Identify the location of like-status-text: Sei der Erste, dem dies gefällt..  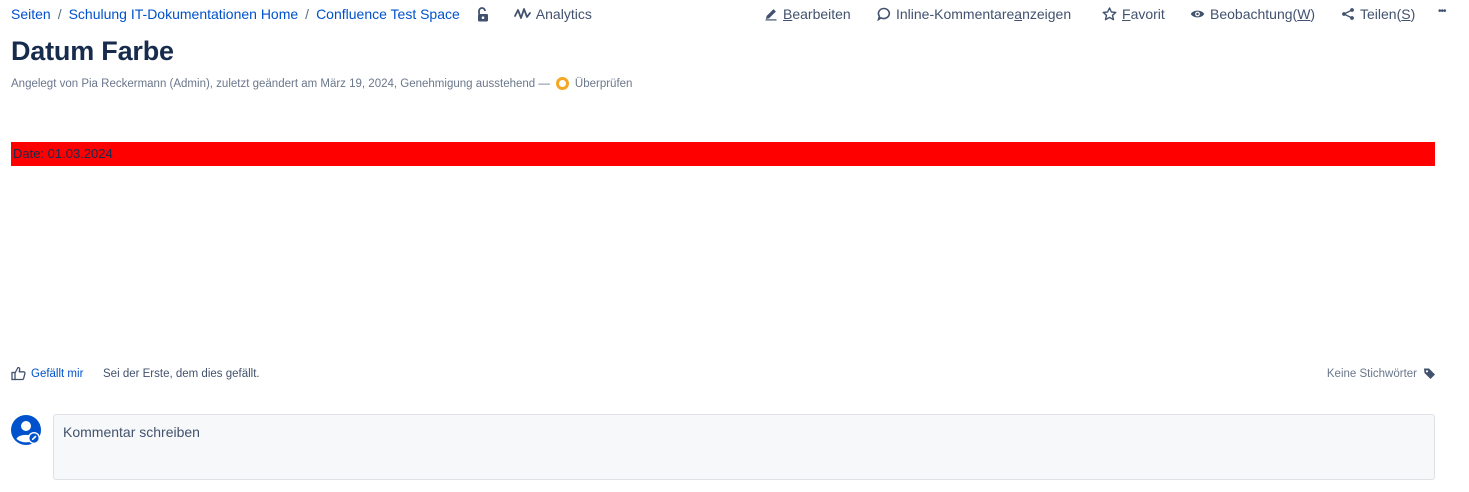
(181, 374).